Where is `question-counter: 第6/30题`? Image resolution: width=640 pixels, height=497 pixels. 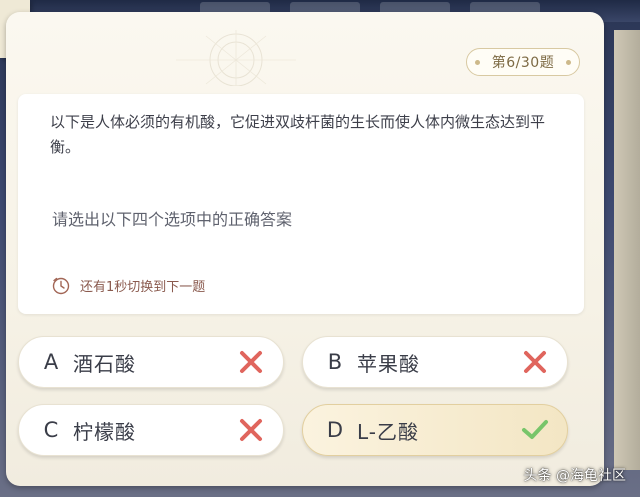
question-counter: 第6/30题 is located at coordinates (523, 62).